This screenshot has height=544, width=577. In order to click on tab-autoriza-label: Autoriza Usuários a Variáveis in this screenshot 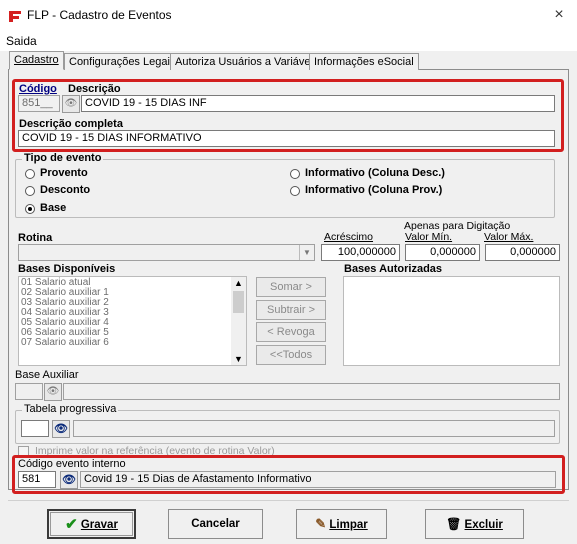, I will do `click(247, 62)`.